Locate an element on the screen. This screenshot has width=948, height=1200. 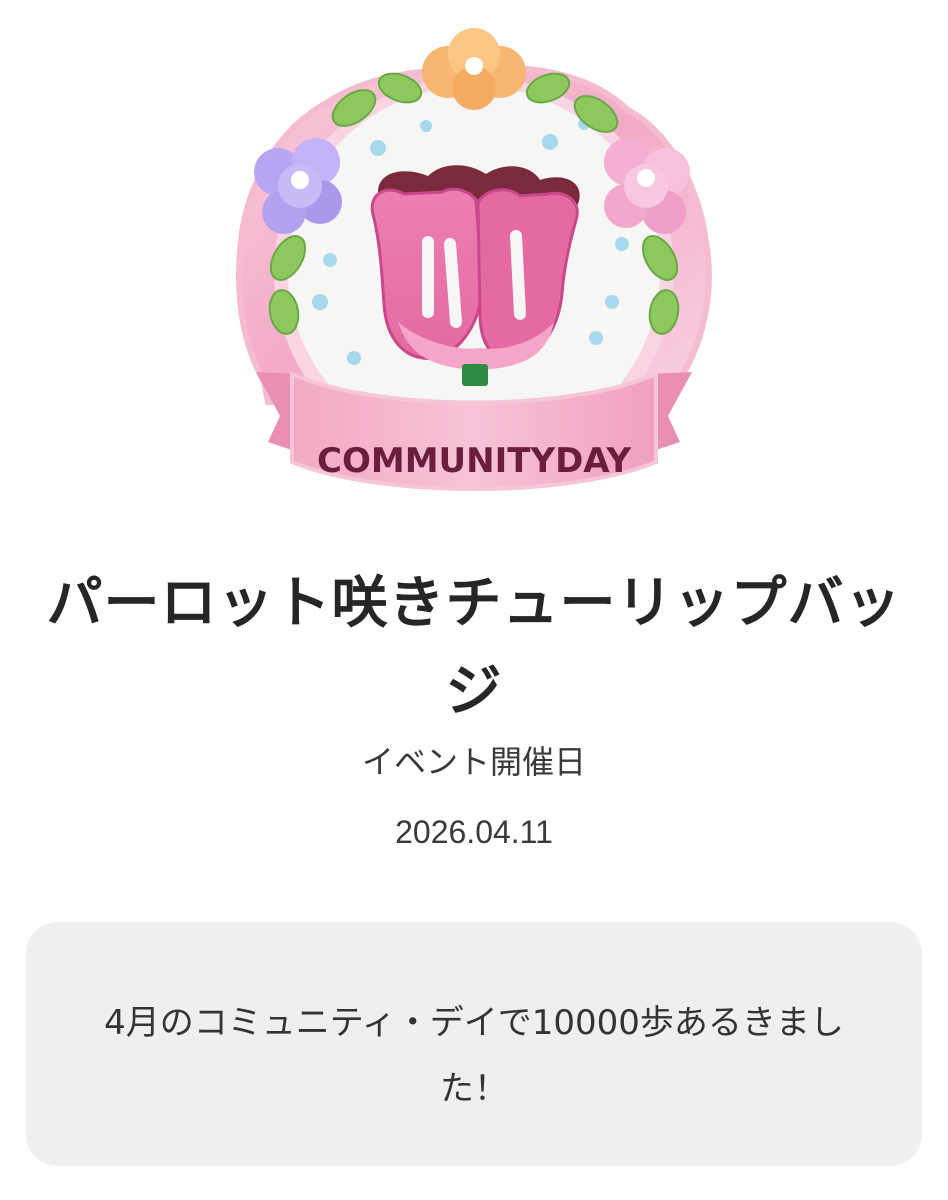
purple-flower is located at coordinates (298, 186).